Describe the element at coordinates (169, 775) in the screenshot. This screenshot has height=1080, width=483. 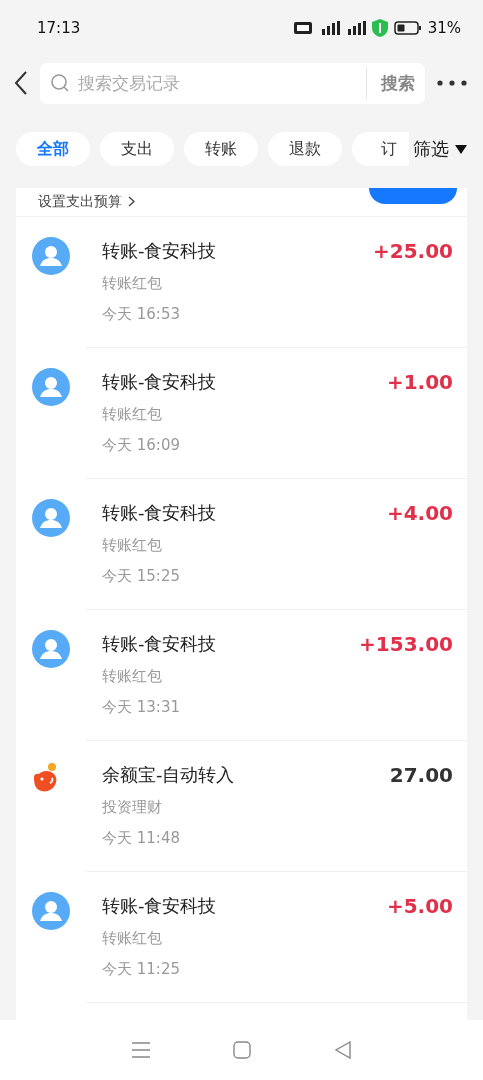
I see `transaction-title: 余额宝-自动转入` at that location.